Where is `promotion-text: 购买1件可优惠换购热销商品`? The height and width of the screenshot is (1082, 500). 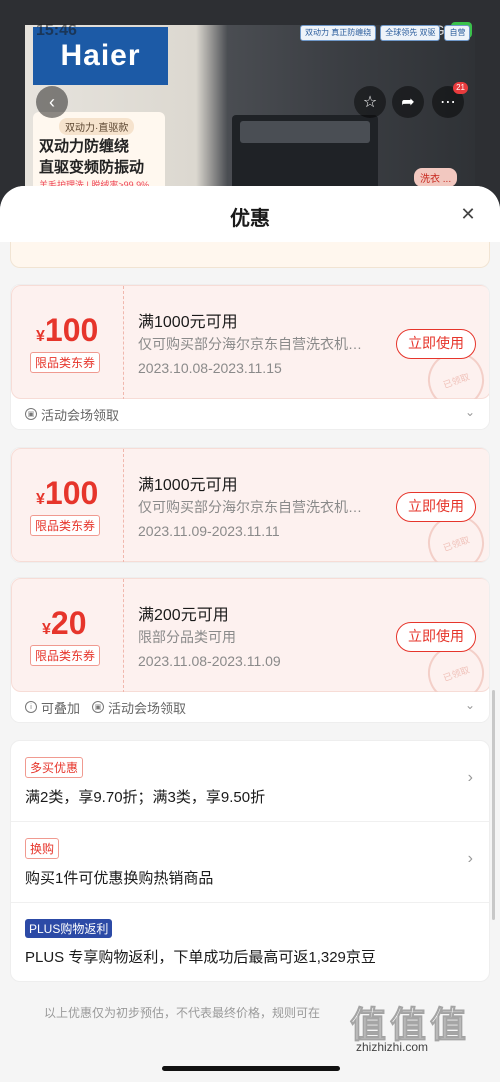 promotion-text: 购买1件可优惠换购热销商品 is located at coordinates (250, 877).